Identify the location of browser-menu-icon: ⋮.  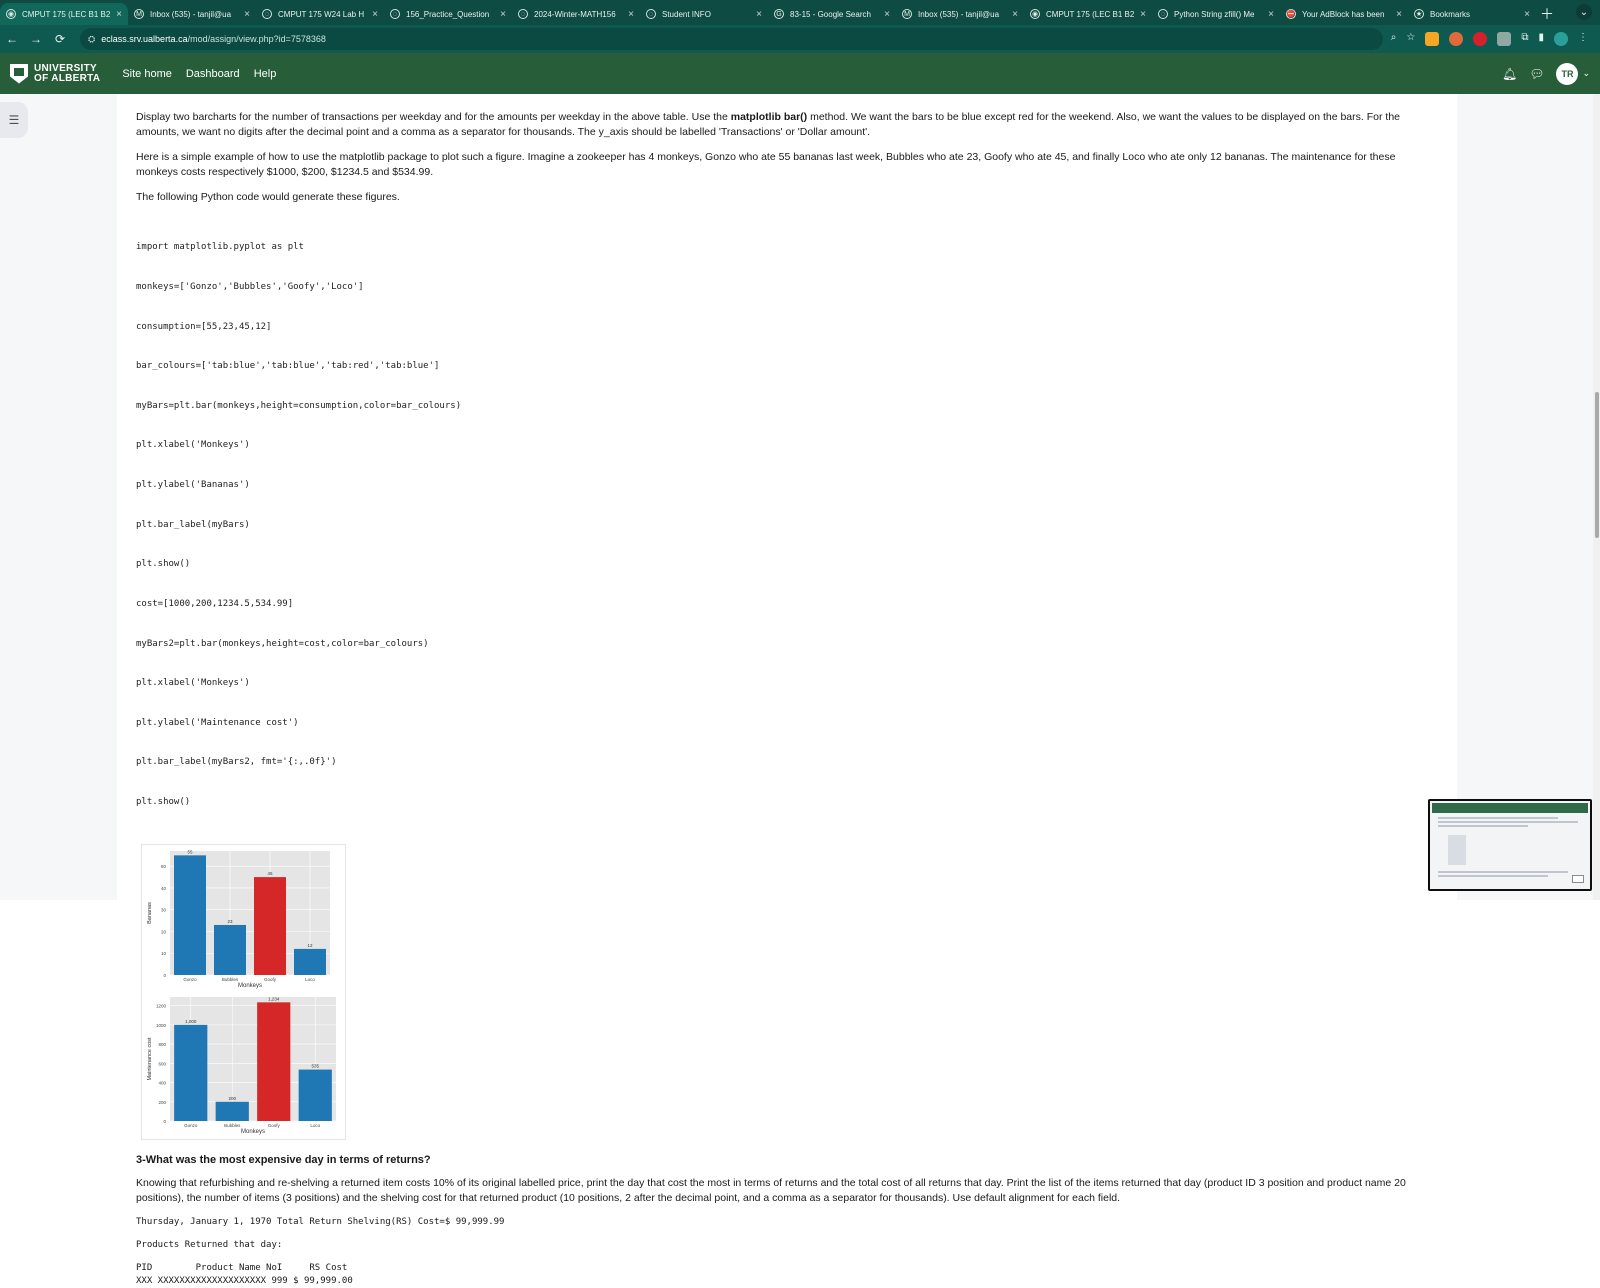
(1583, 39).